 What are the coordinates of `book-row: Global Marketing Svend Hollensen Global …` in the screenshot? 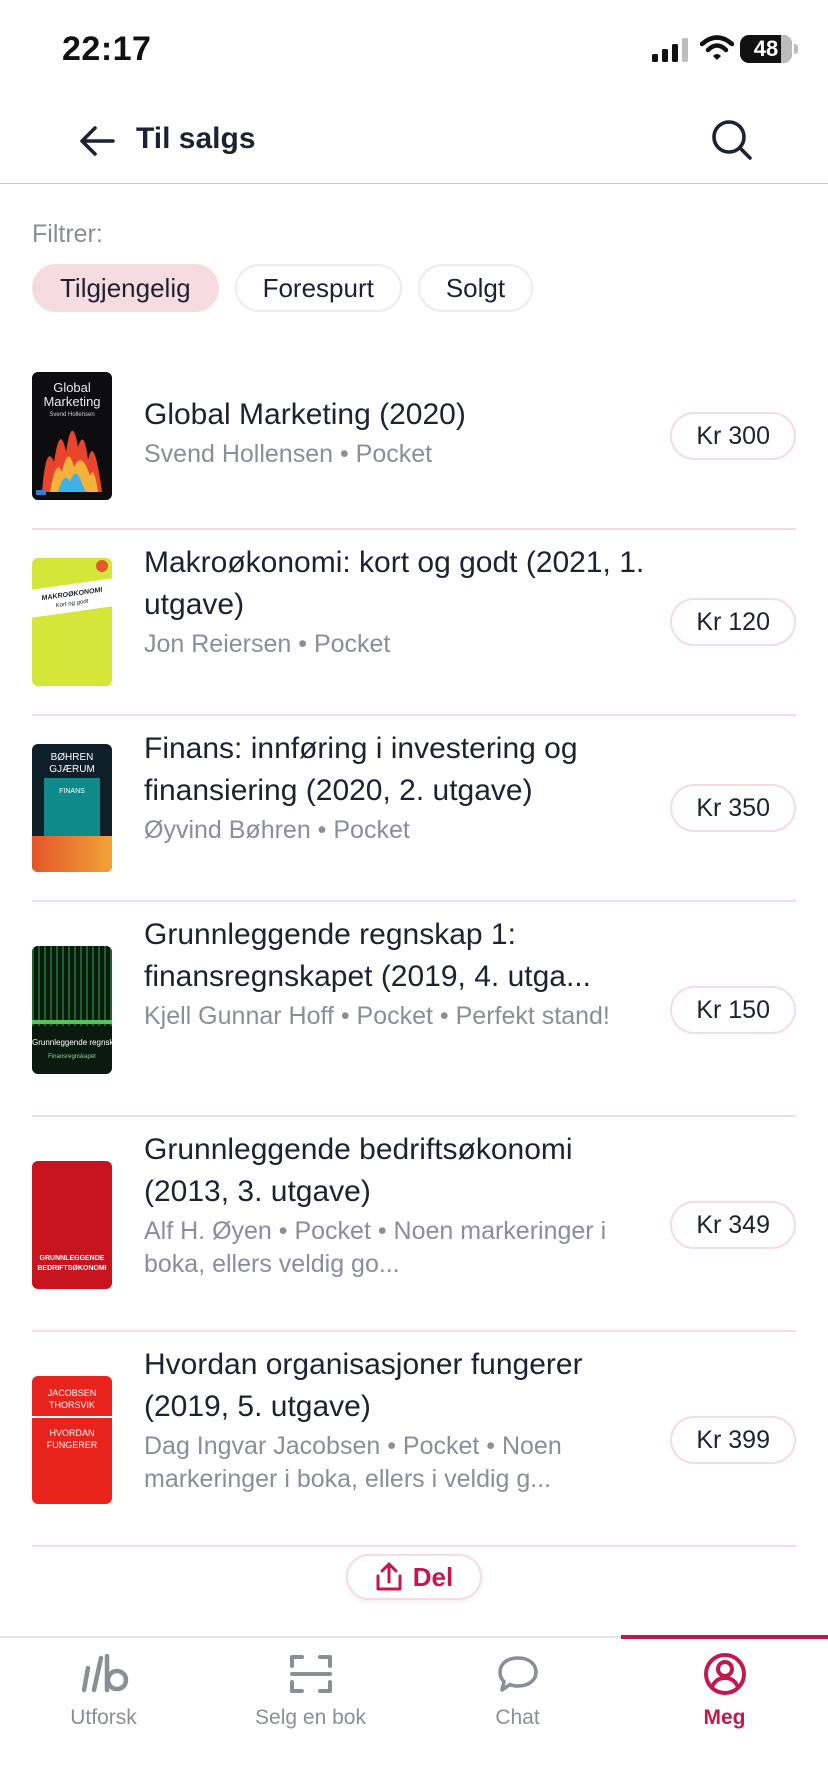 It's located at (414, 436).